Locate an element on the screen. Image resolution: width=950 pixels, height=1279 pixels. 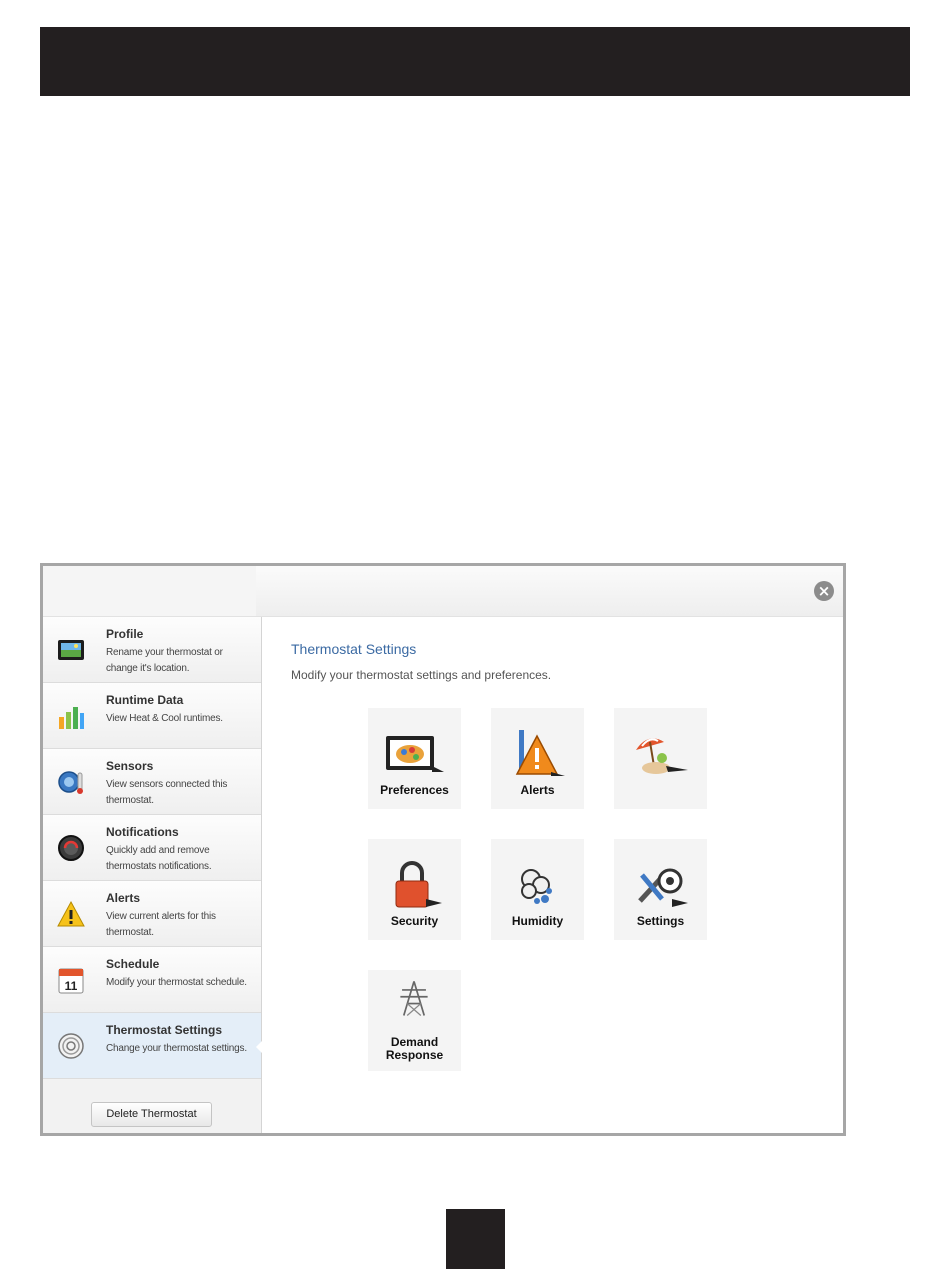
notification-gauge-icon is located at coordinates (71, 848).